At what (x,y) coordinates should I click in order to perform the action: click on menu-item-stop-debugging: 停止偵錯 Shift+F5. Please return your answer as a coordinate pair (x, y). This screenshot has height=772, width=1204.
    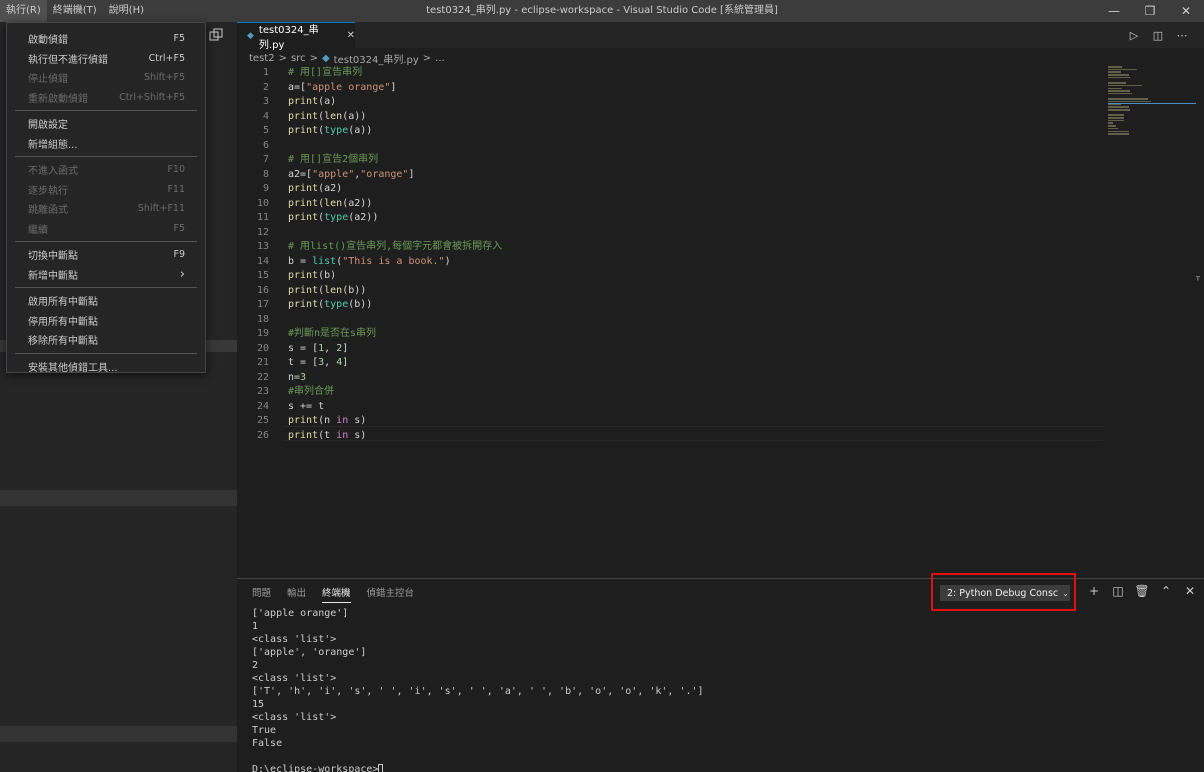
    Looking at the image, I should click on (106, 79).